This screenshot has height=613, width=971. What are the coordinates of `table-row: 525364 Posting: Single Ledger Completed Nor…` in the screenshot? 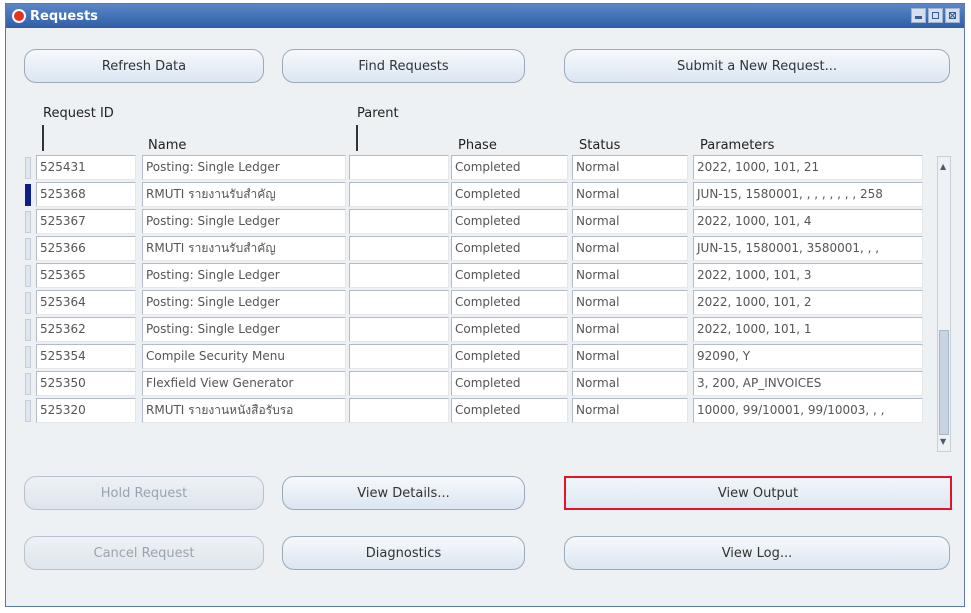 It's located at (480, 302).